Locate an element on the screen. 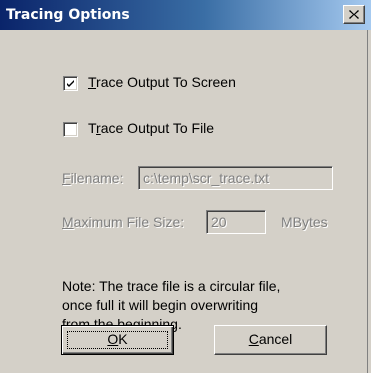 This screenshot has width=371, height=373. ok-button: OK is located at coordinates (117, 340).